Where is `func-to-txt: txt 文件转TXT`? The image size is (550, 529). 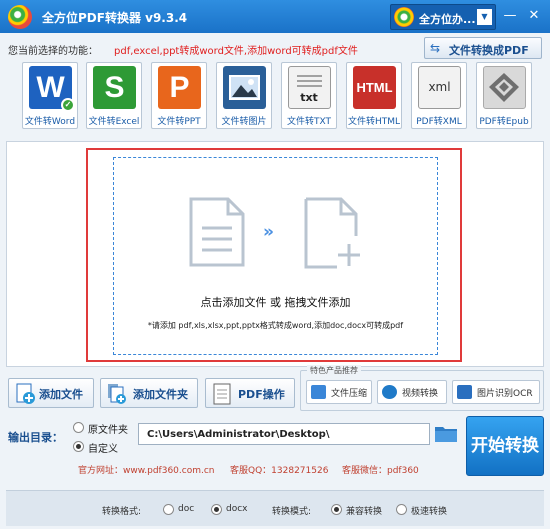
func-to-txt: txt 文件转TXT is located at coordinates (309, 95).